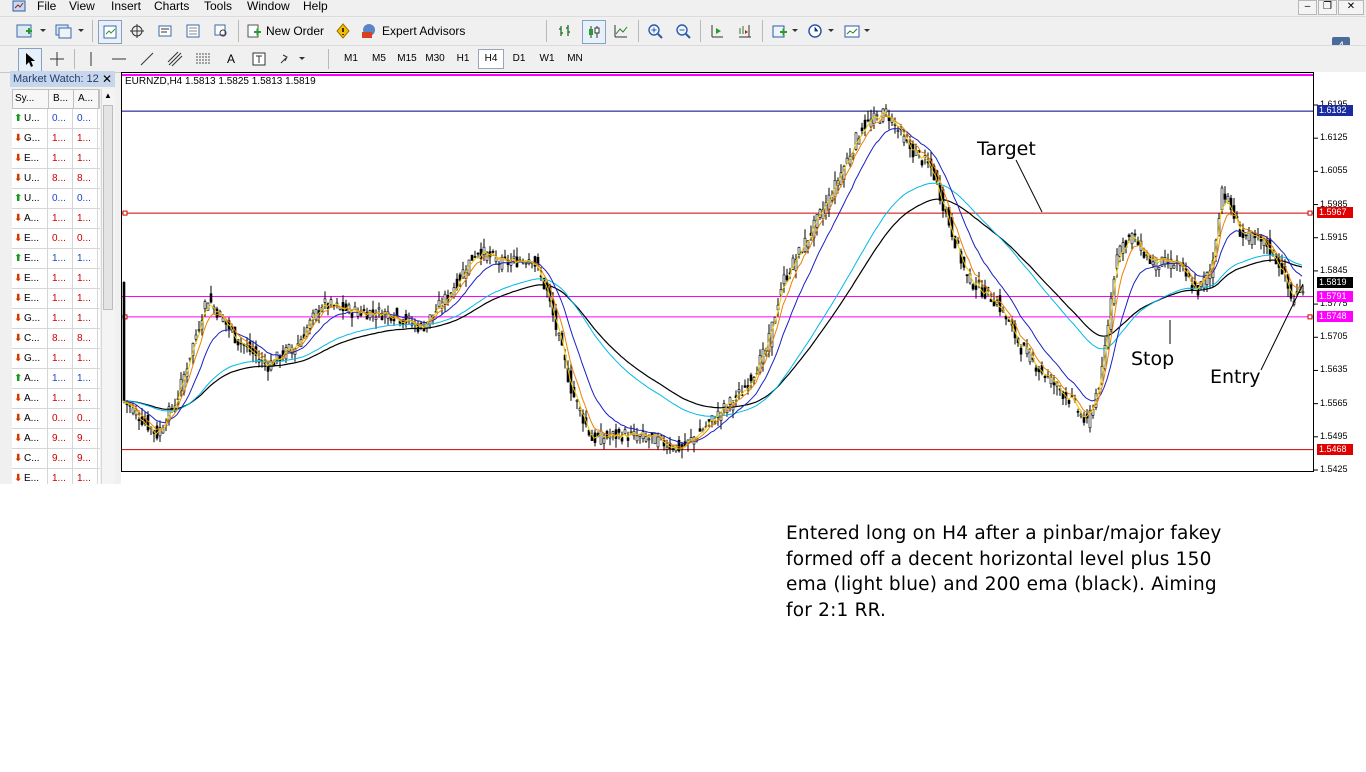 The image size is (1366, 772). Describe the element at coordinates (259, 59) in the screenshot. I see `text-label-tool-button` at that location.